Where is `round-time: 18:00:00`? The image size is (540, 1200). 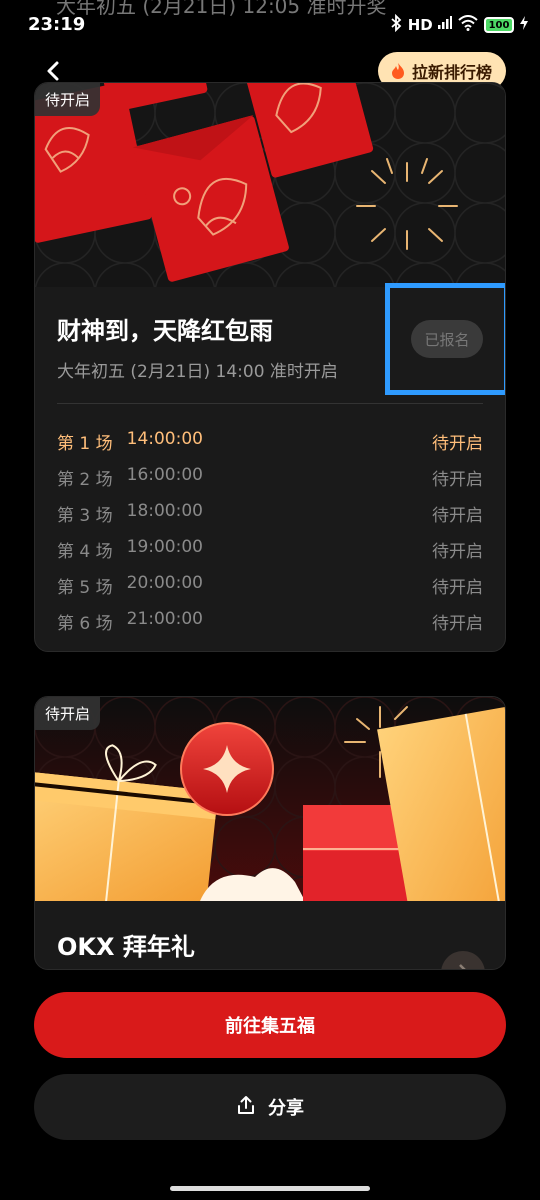 round-time: 18:00:00 is located at coordinates (164, 510).